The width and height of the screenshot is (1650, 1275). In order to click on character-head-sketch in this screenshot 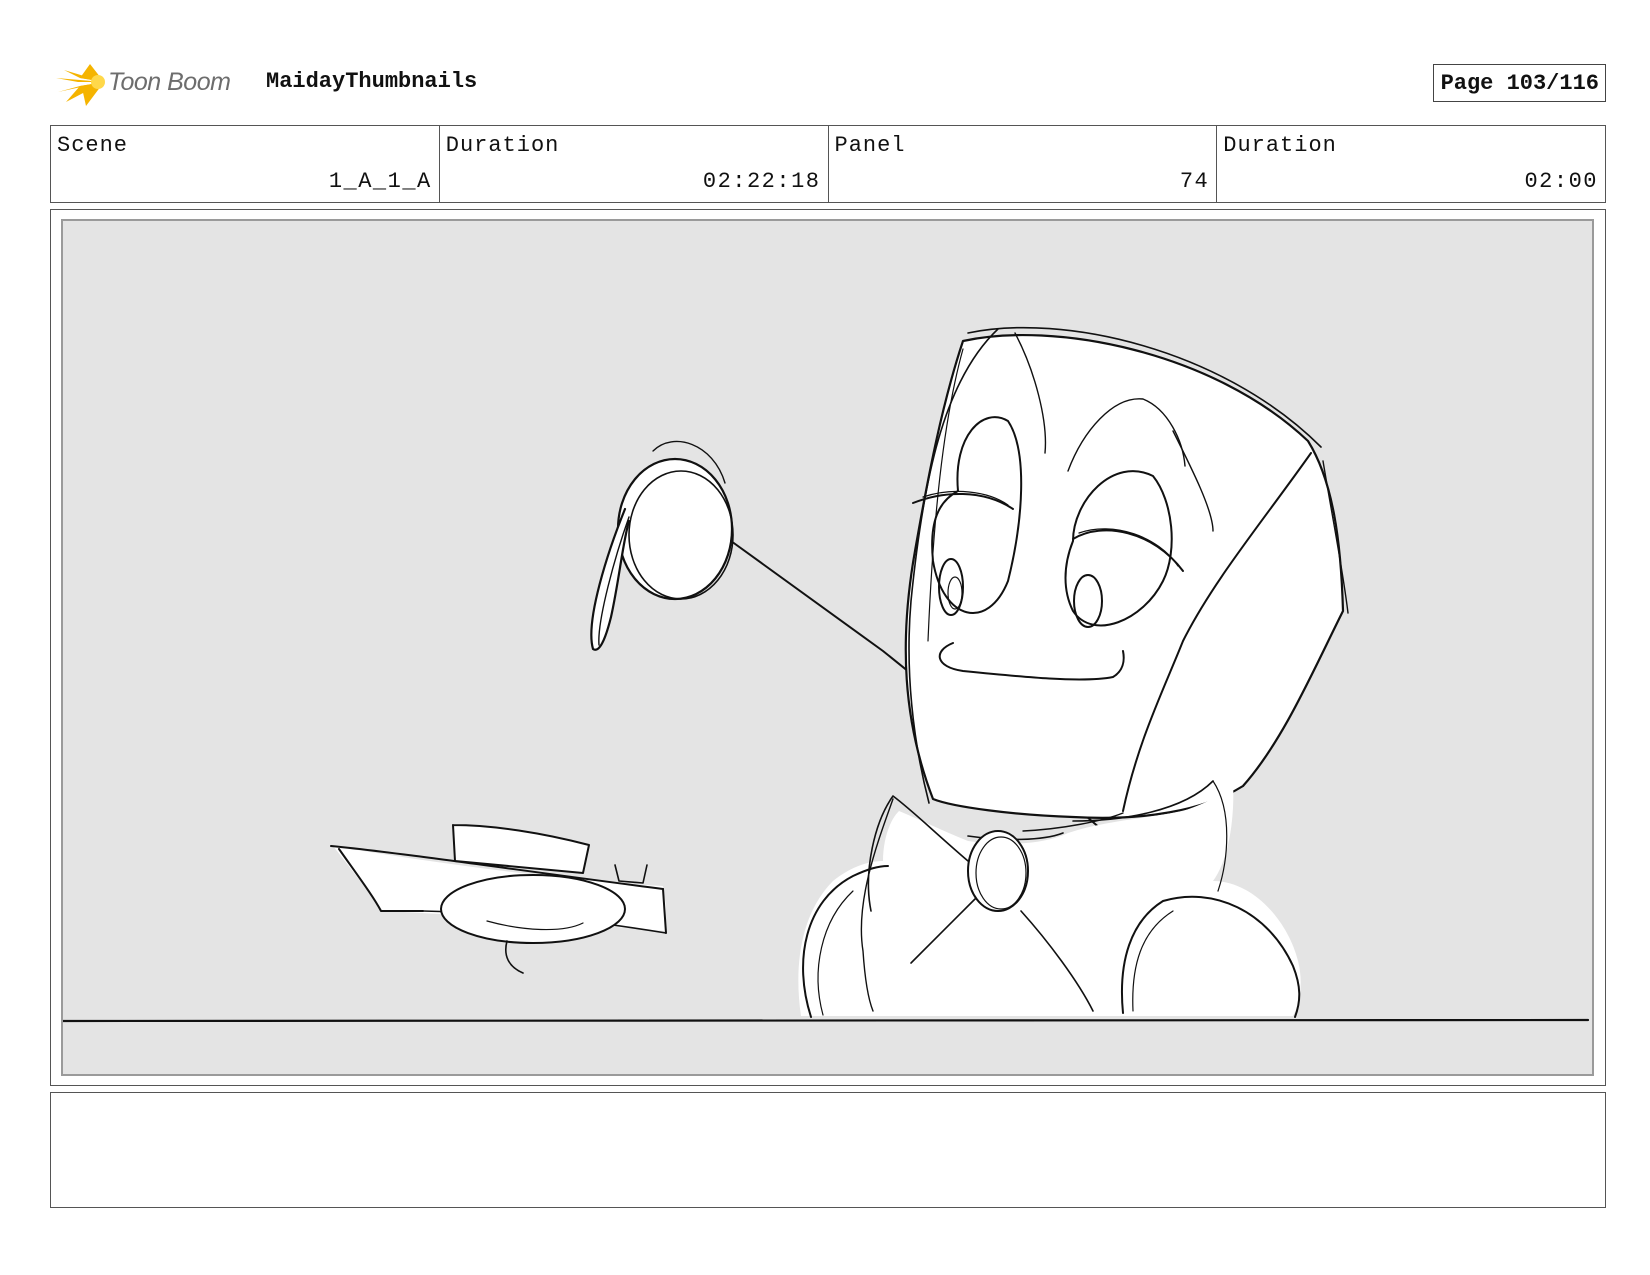, I will do `click(1126, 574)`.